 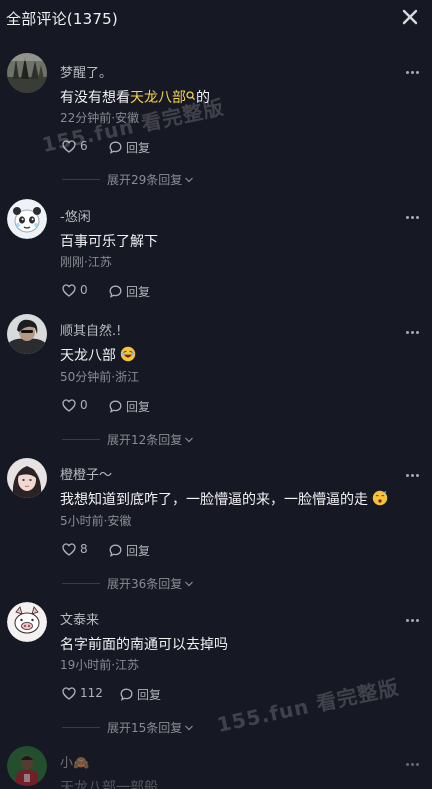 What do you see at coordinates (212, 179) in the screenshot?
I see `replies-toggle: 展开29条回复` at bounding box center [212, 179].